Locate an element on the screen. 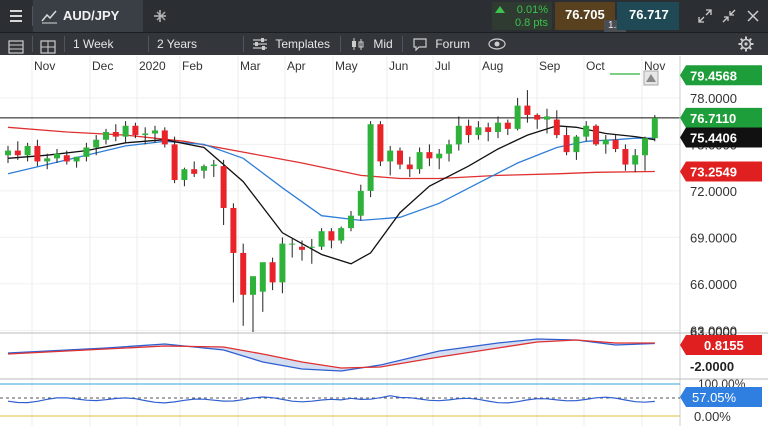 The image size is (768, 429). x-tick-label: Mar is located at coordinates (250, 66).